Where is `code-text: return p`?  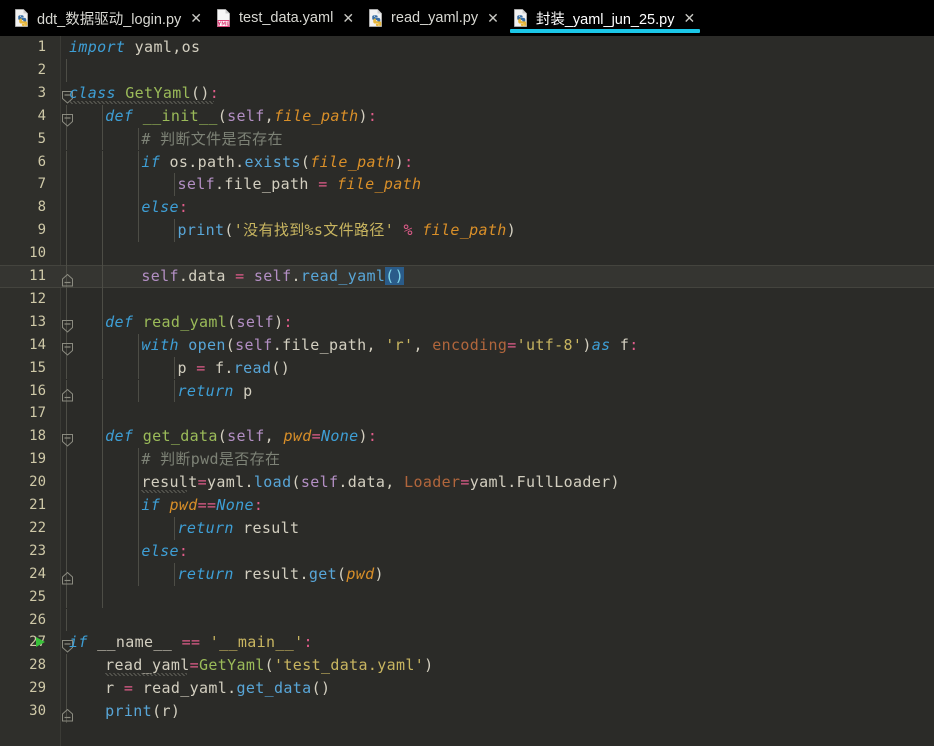 code-text: return p is located at coordinates (214, 391).